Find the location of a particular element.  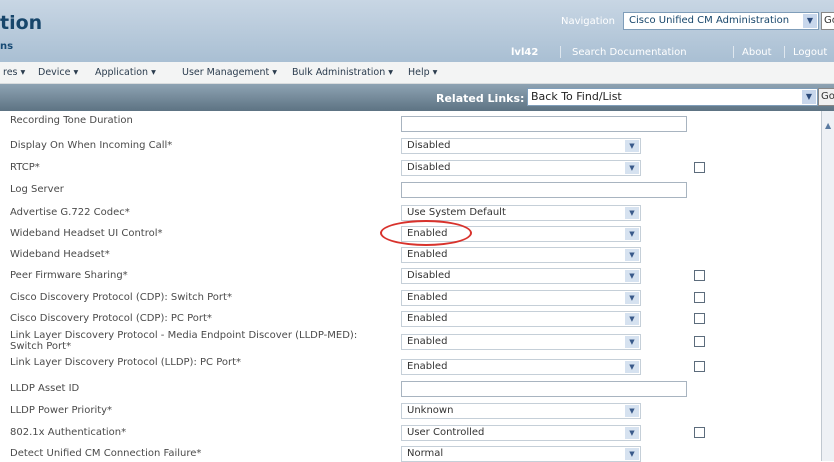

field-label: Recording Tone Duration is located at coordinates (71, 120).